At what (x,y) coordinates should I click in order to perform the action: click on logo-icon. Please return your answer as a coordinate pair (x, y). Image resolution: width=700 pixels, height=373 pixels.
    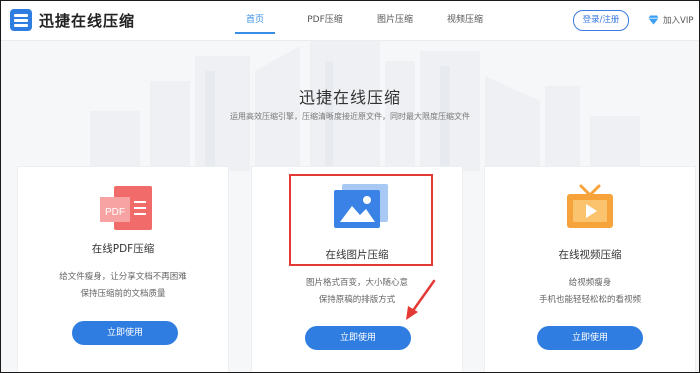
    Looking at the image, I should click on (21, 20).